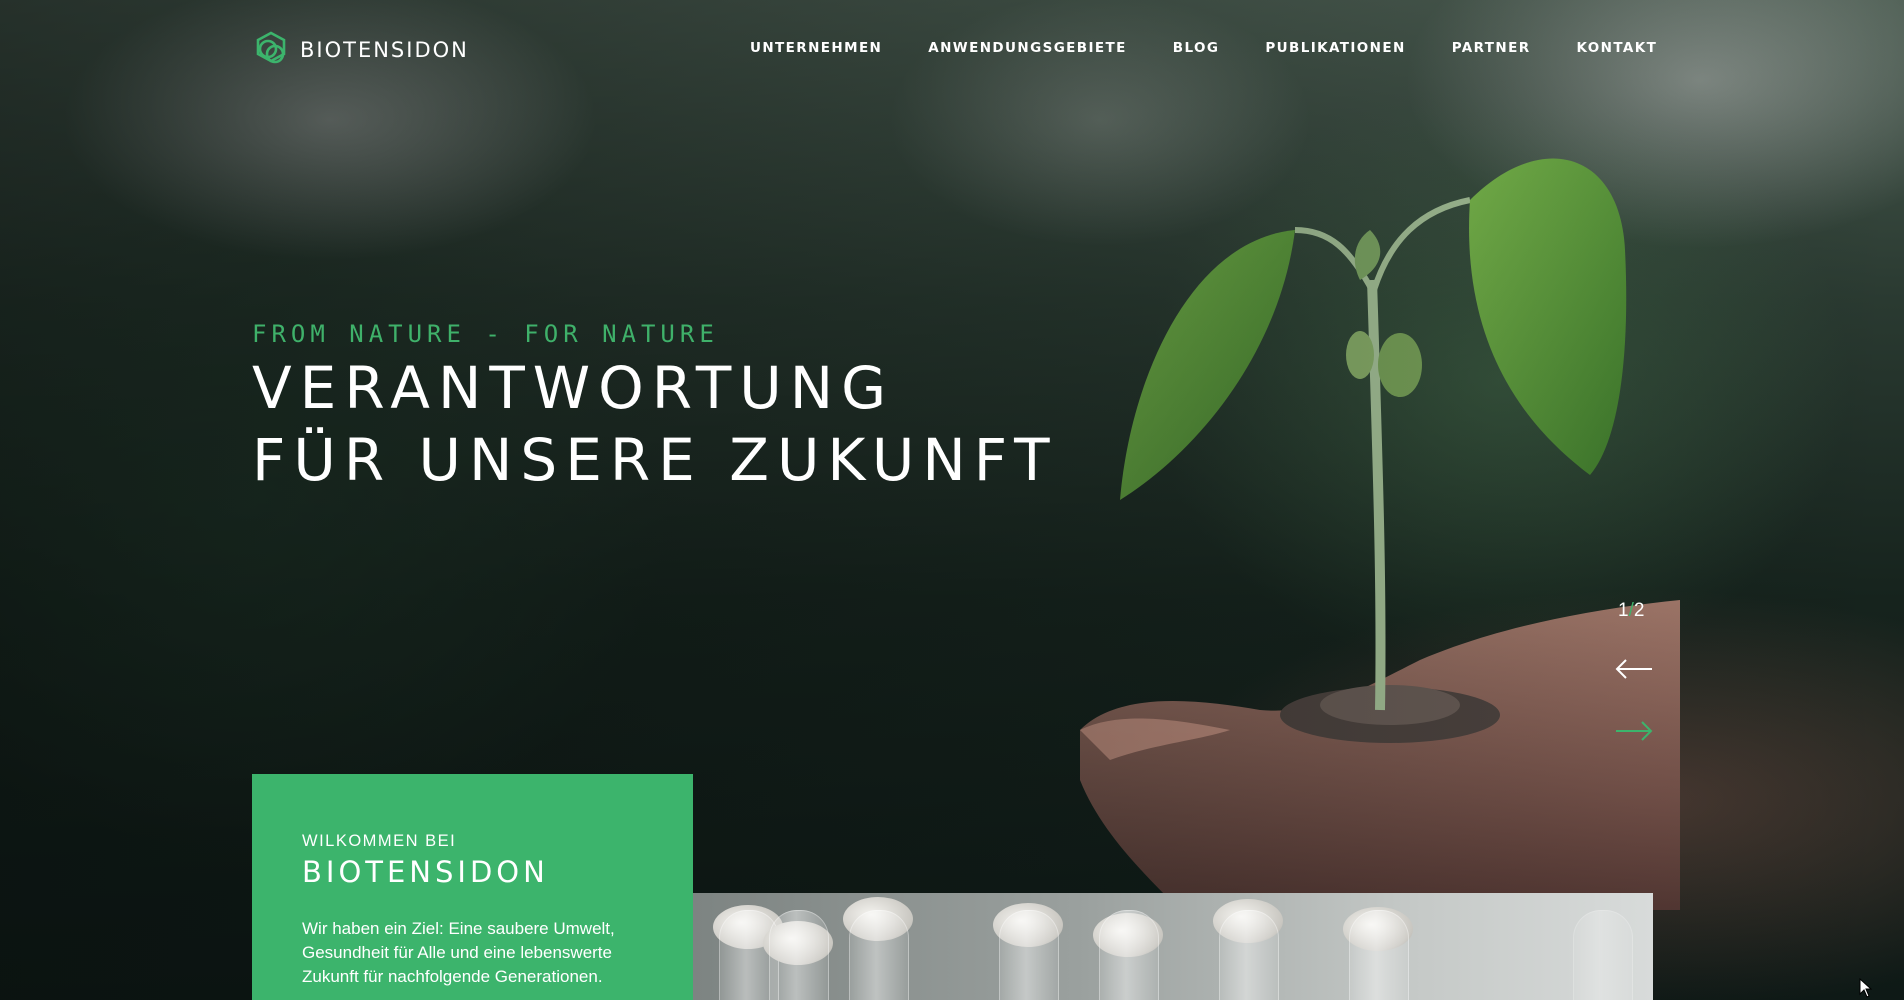  I want to click on hero-headline: VERANTWORTUNG FÜR UNSERE ZUKUNFT, so click(655, 424).